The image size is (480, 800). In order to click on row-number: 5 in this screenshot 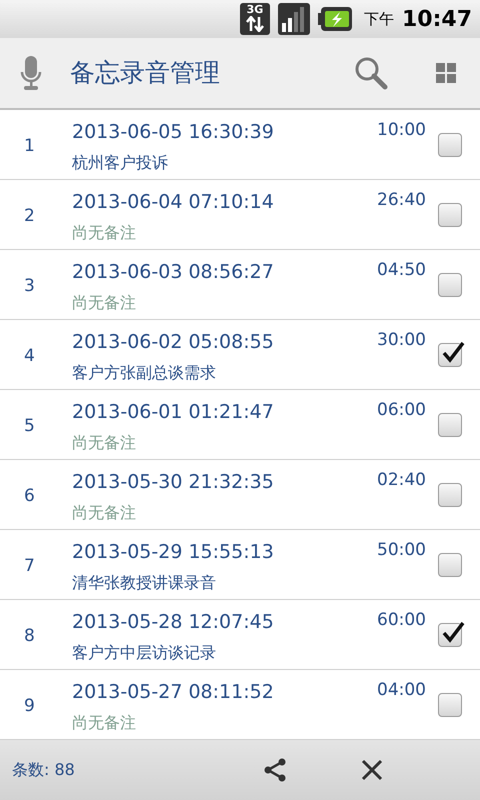, I will do `click(29, 426)`.